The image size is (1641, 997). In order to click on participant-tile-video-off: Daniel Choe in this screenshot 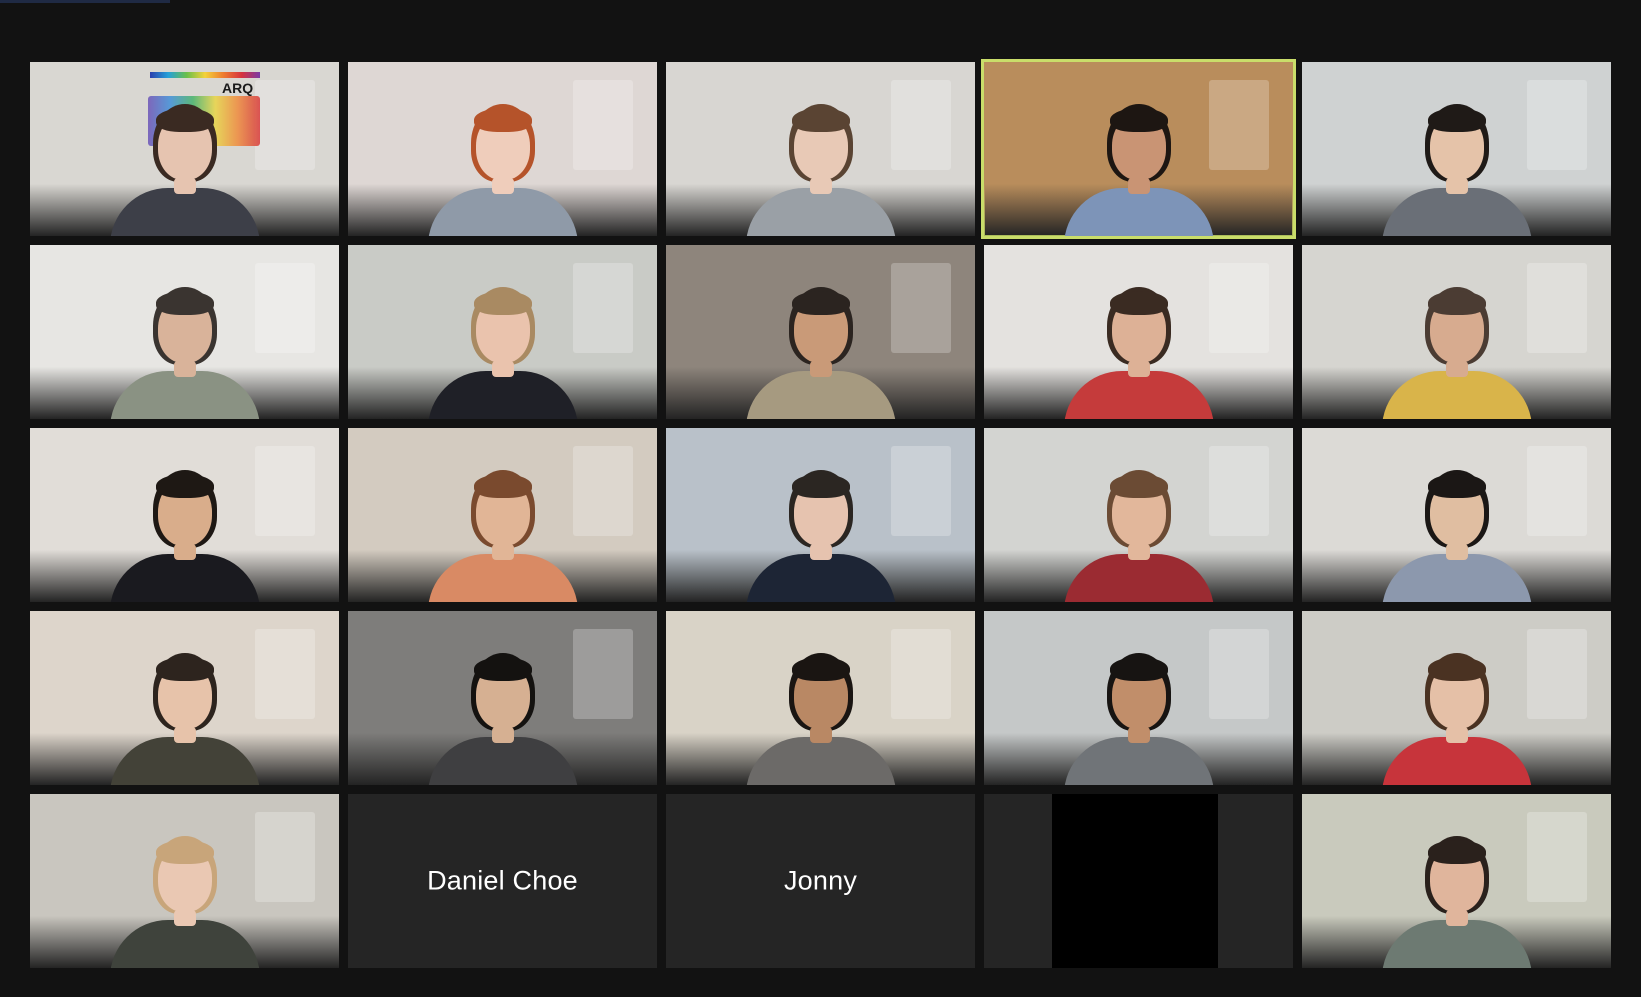, I will do `click(502, 881)`.